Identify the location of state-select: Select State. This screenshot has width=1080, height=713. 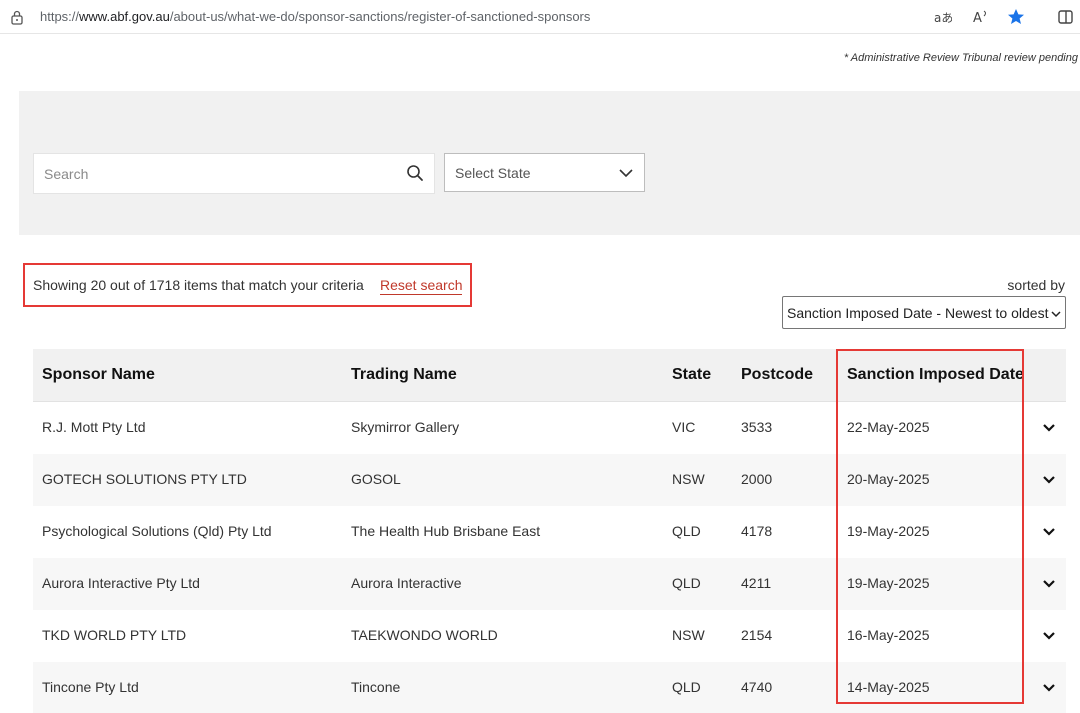
(544, 172).